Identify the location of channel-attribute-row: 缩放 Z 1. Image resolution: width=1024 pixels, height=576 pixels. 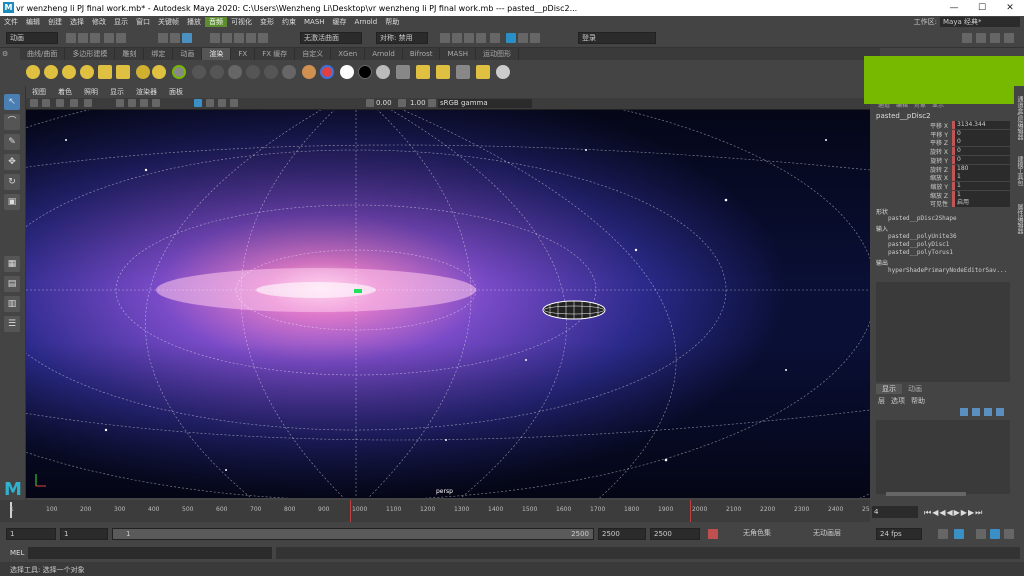
(945, 195).